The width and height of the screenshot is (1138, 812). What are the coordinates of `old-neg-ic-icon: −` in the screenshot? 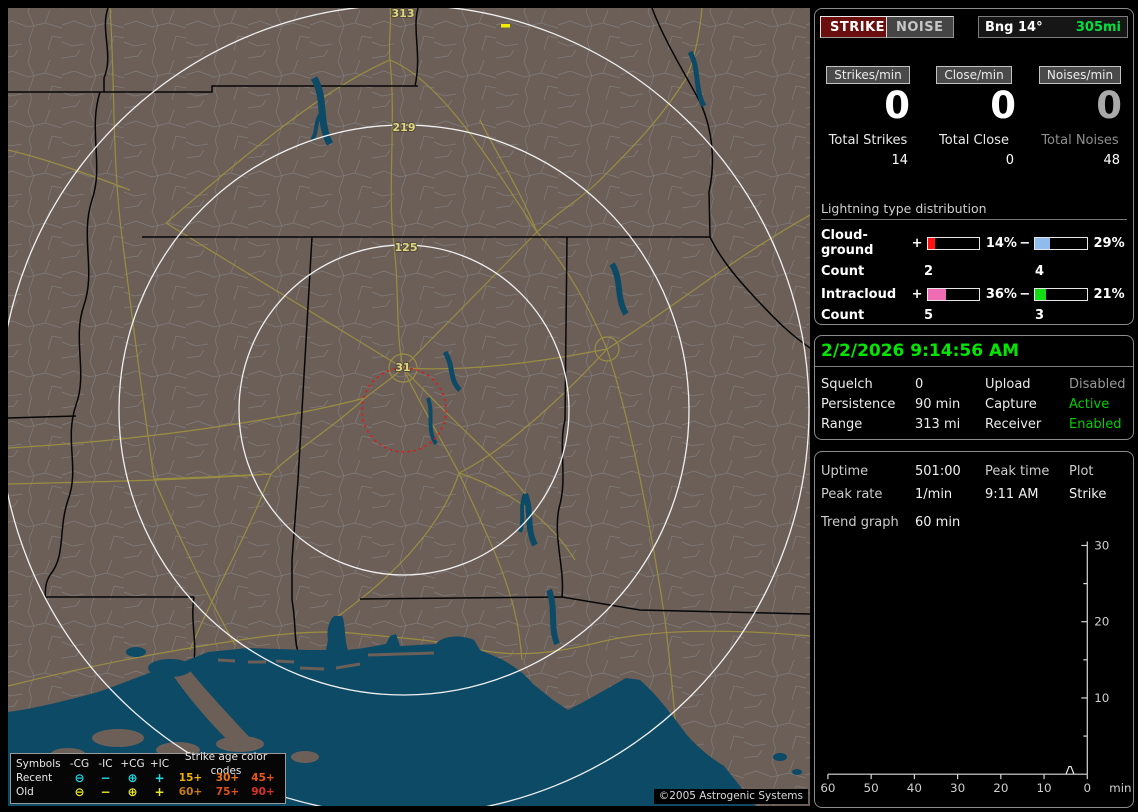 It's located at (105, 792).